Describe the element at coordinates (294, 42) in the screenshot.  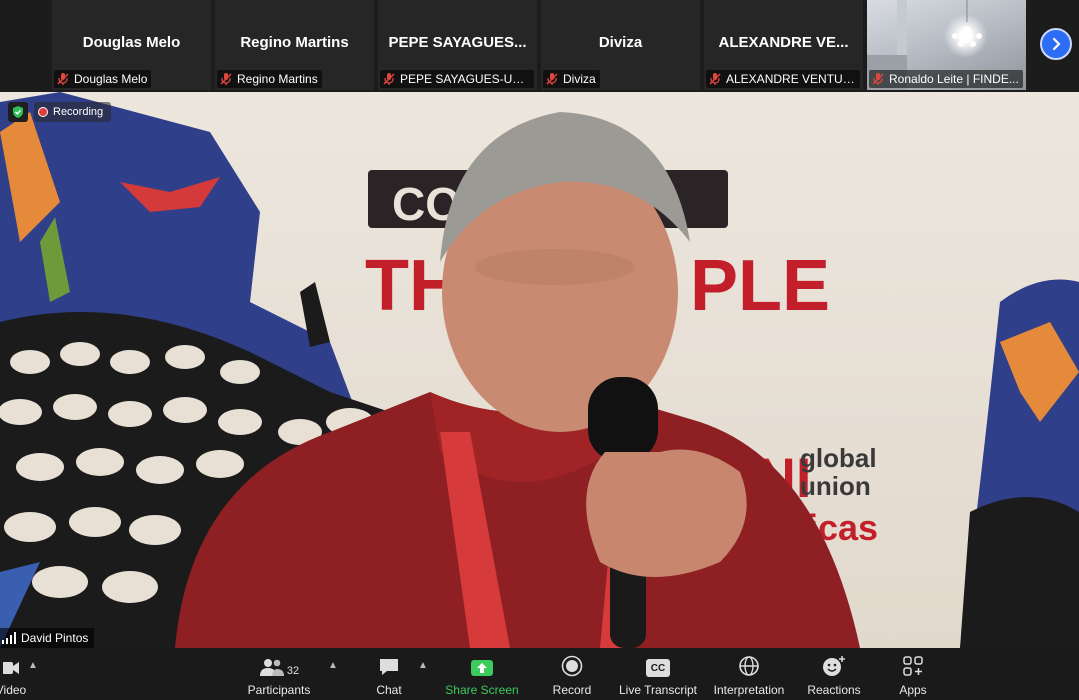
I see `participant-display-name: Regino Martins` at that location.